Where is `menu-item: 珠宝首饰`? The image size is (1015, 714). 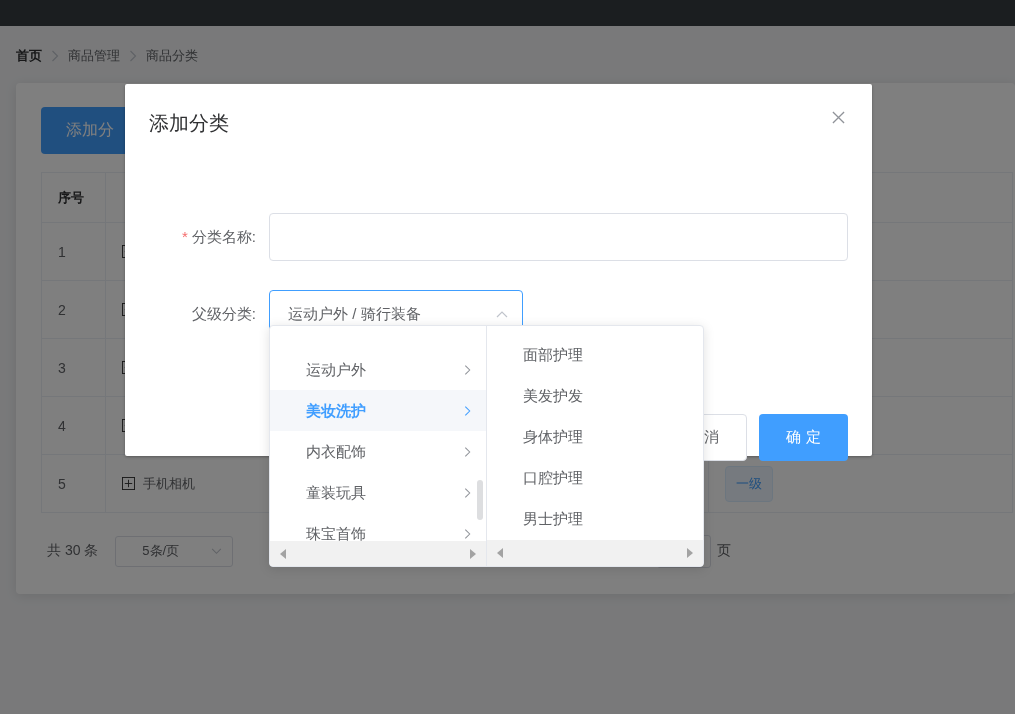
menu-item: 珠宝首饰 is located at coordinates (378, 533).